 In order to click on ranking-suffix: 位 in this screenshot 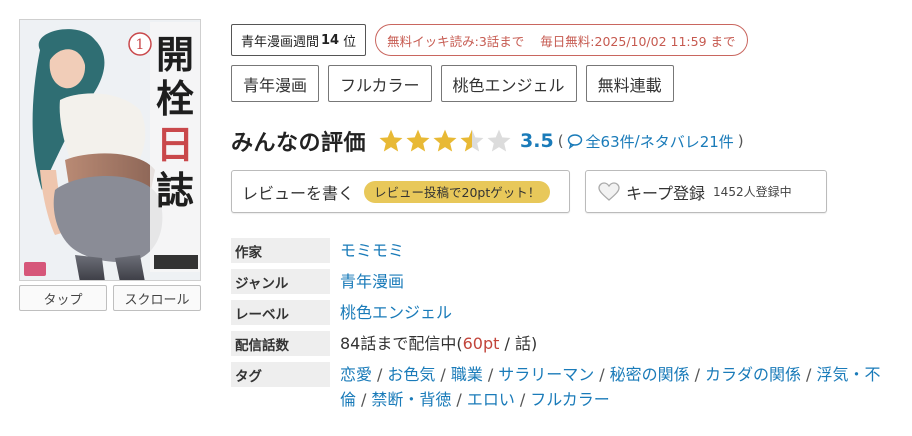, I will do `click(350, 42)`.